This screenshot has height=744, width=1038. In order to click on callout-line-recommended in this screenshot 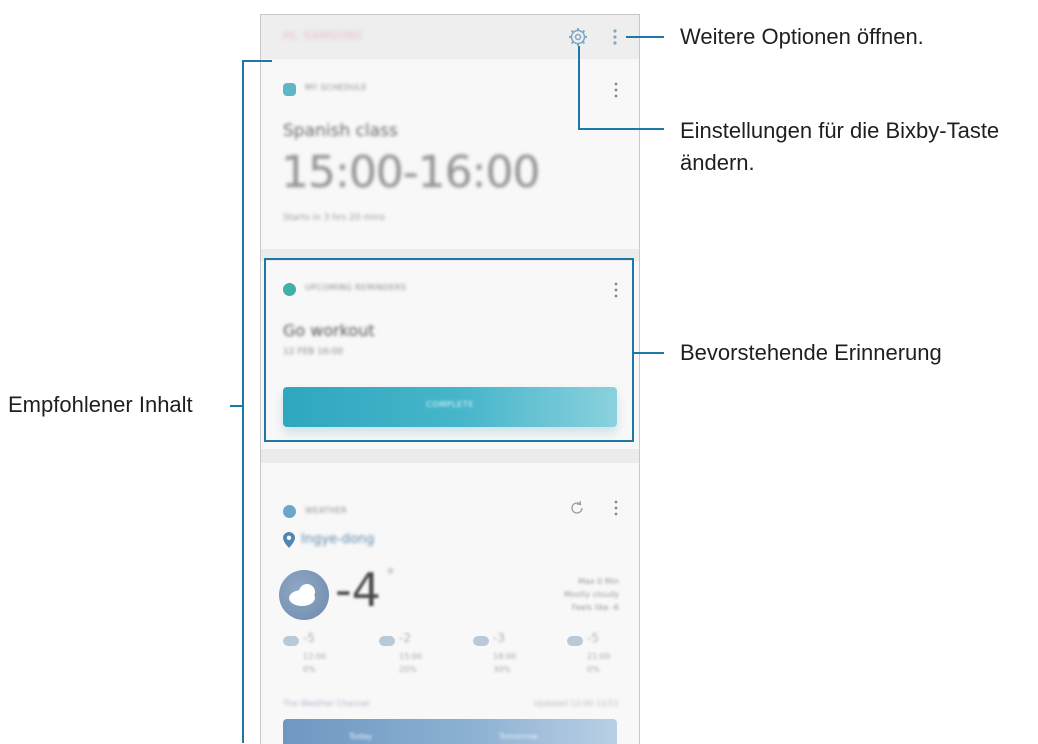, I will do `click(236, 406)`.